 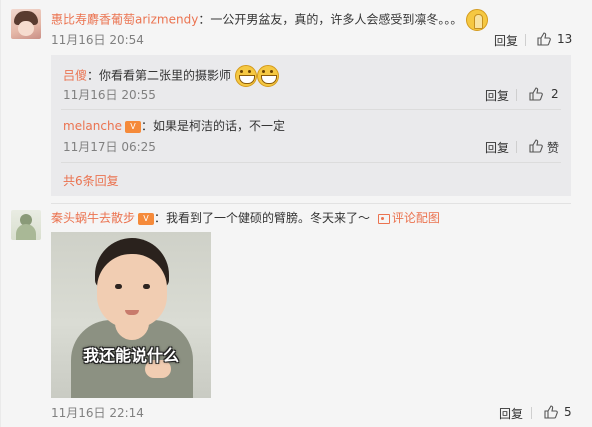 What do you see at coordinates (93, 218) in the screenshot?
I see `username-link: 秦头蜗牛去散步` at bounding box center [93, 218].